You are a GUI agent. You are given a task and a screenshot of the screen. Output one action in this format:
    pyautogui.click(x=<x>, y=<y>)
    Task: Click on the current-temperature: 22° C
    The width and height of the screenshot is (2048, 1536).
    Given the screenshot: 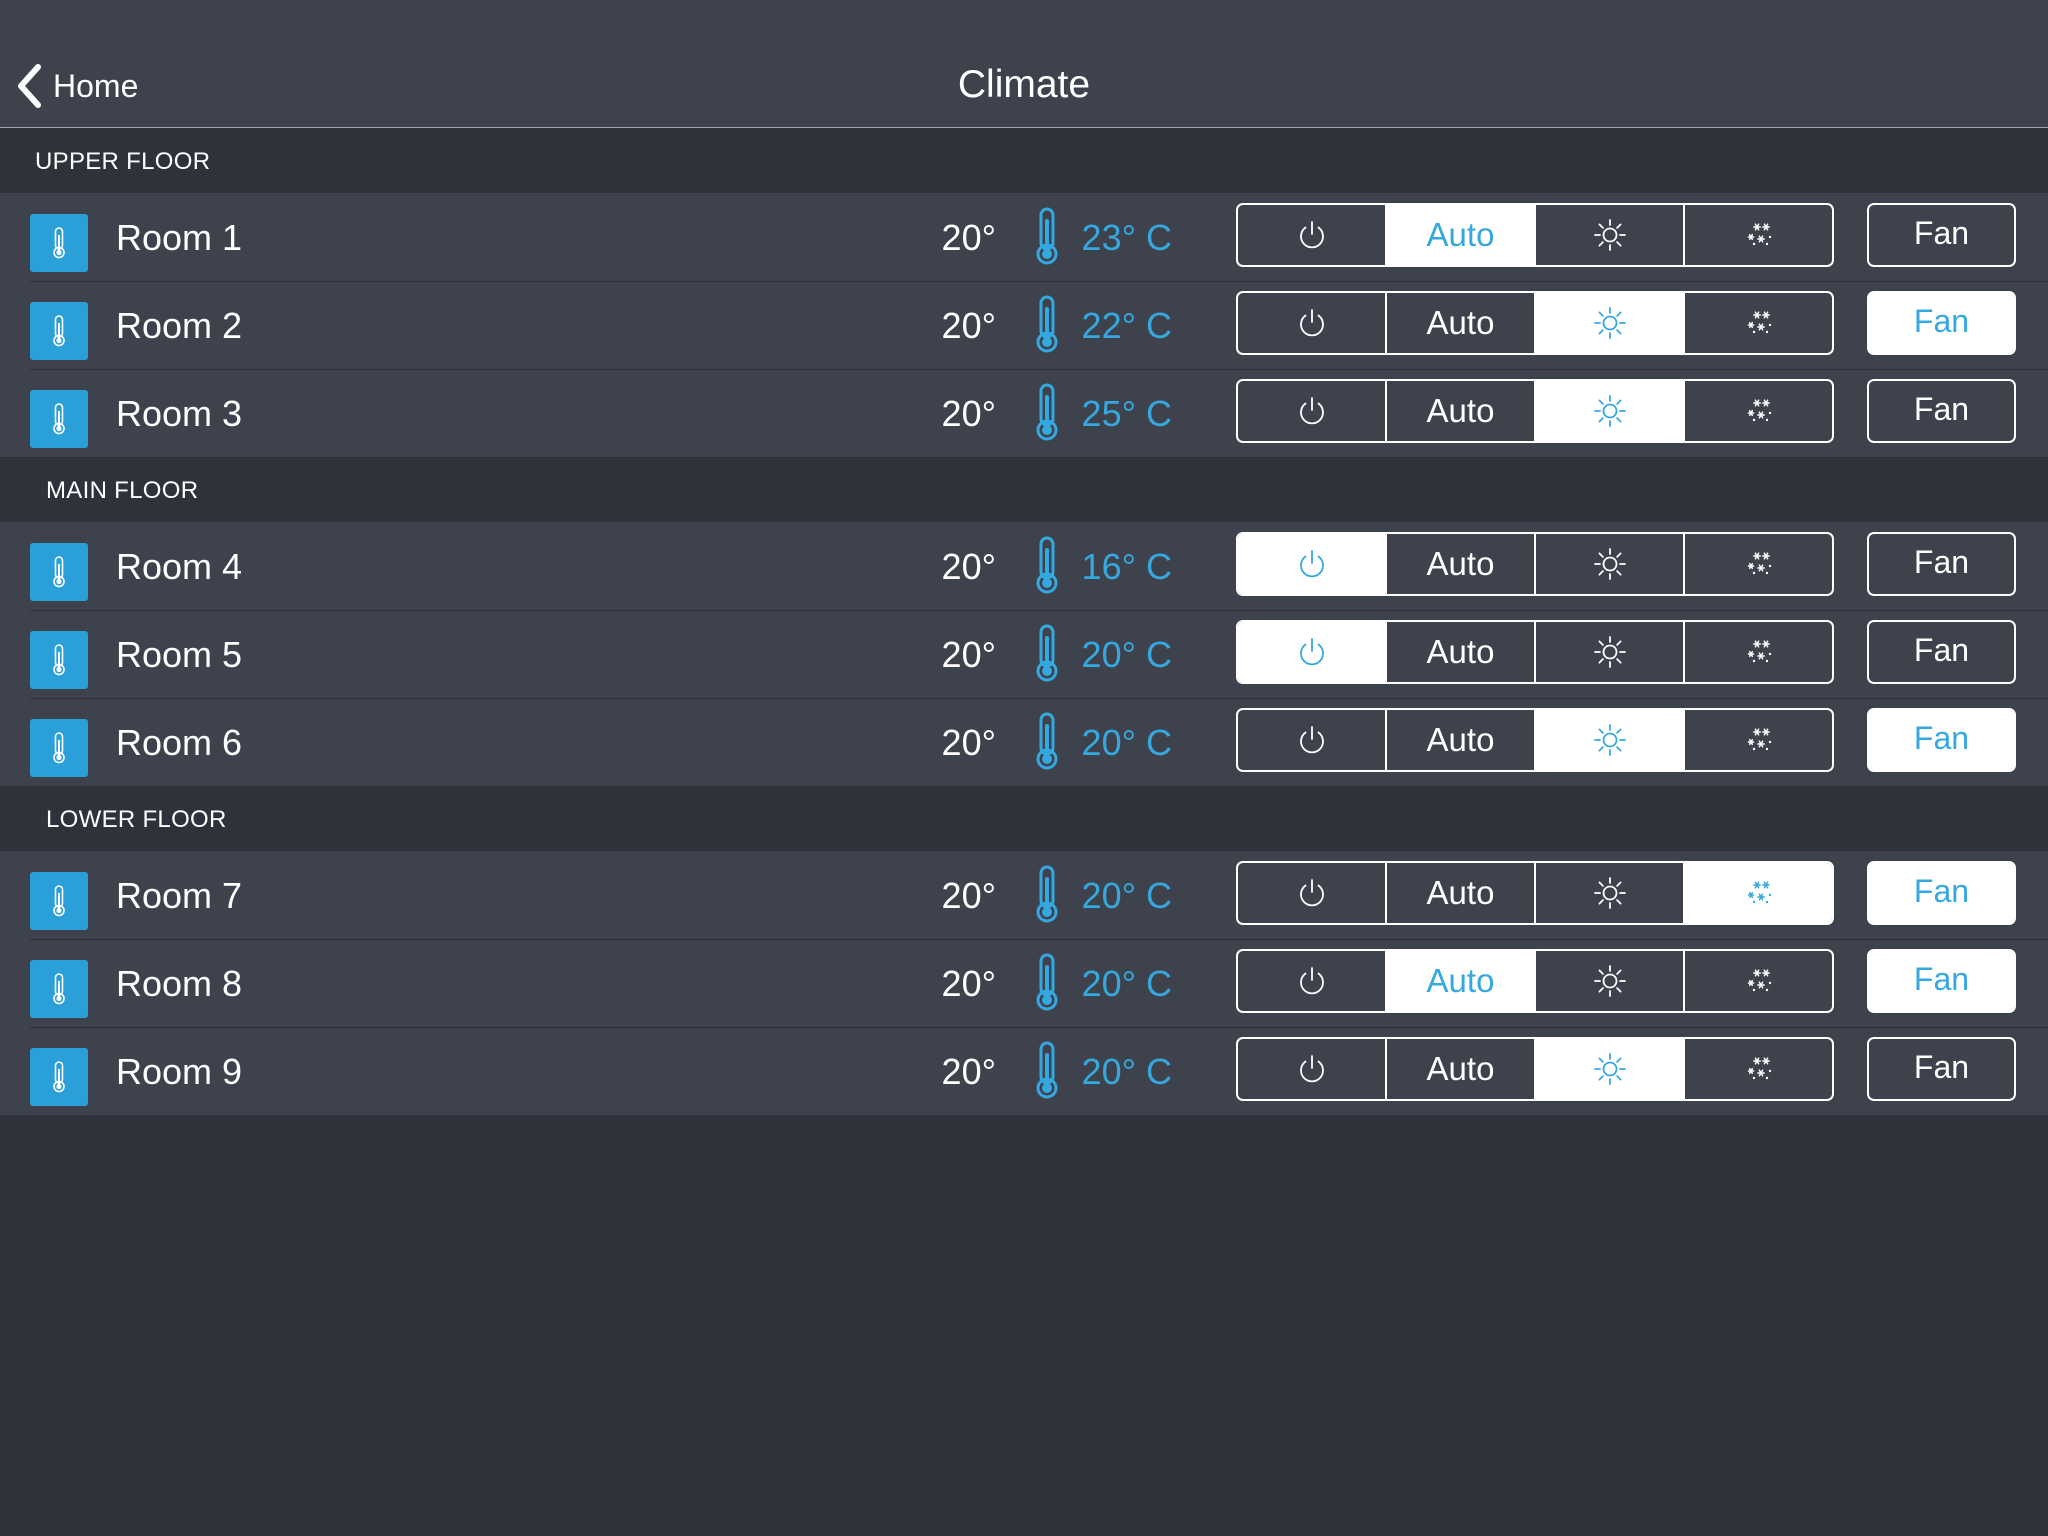 What is the action you would take?
    pyautogui.click(x=1126, y=325)
    